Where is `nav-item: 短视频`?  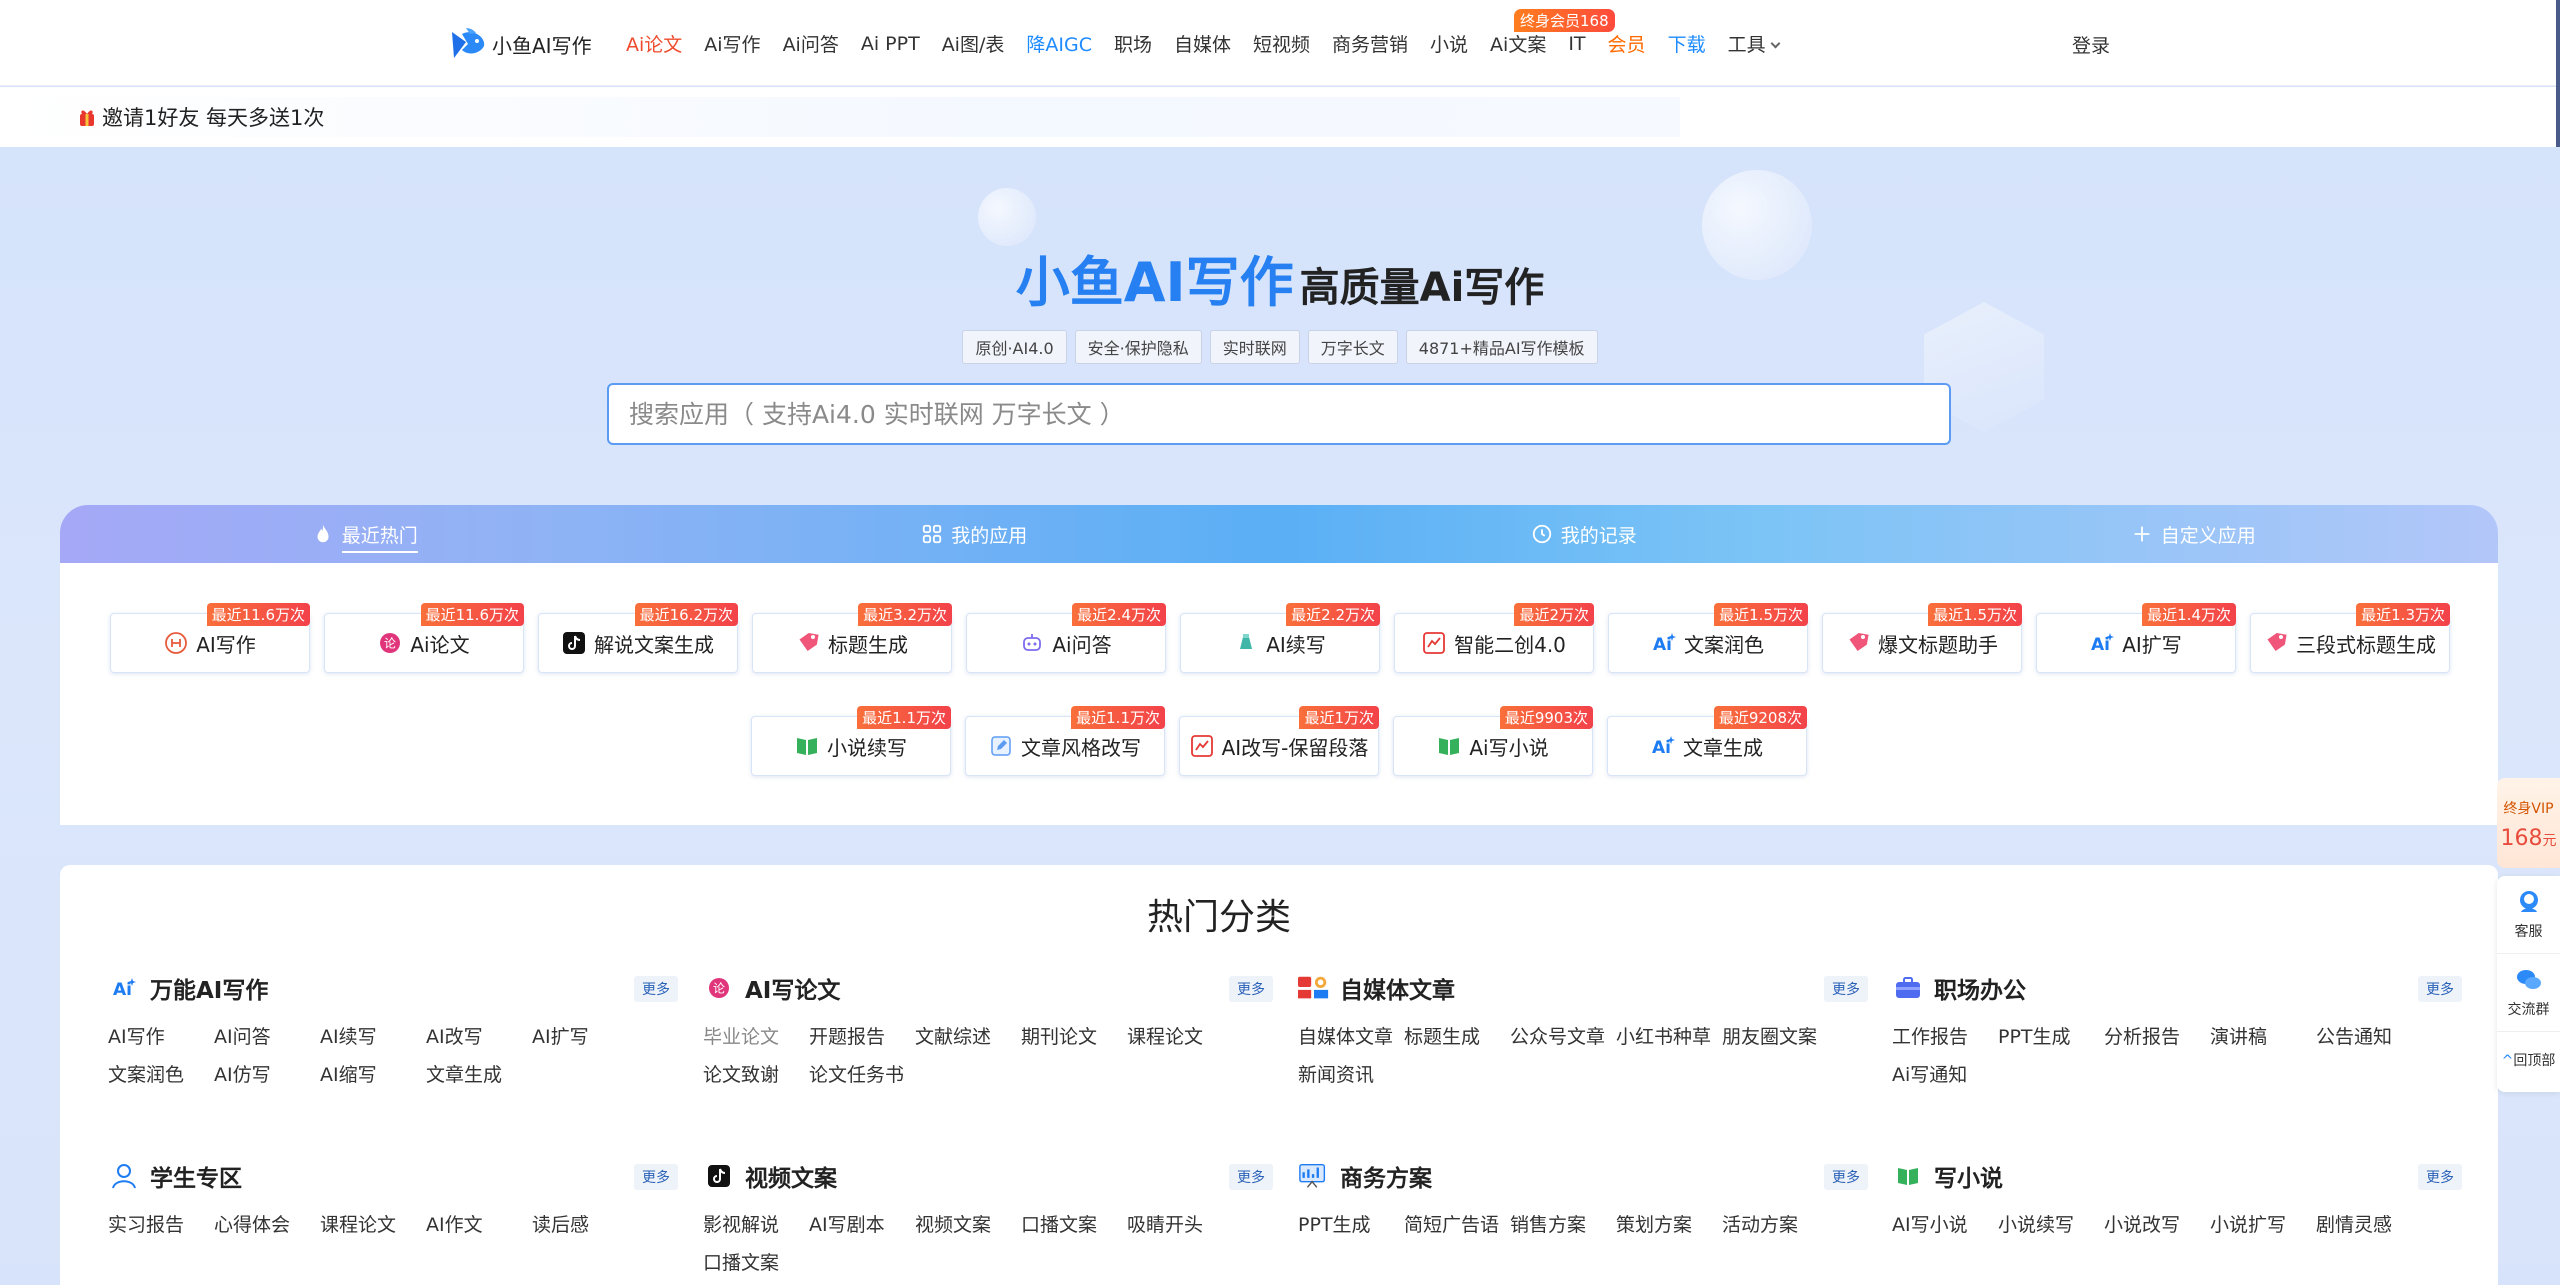 nav-item: 短视频 is located at coordinates (1281, 43).